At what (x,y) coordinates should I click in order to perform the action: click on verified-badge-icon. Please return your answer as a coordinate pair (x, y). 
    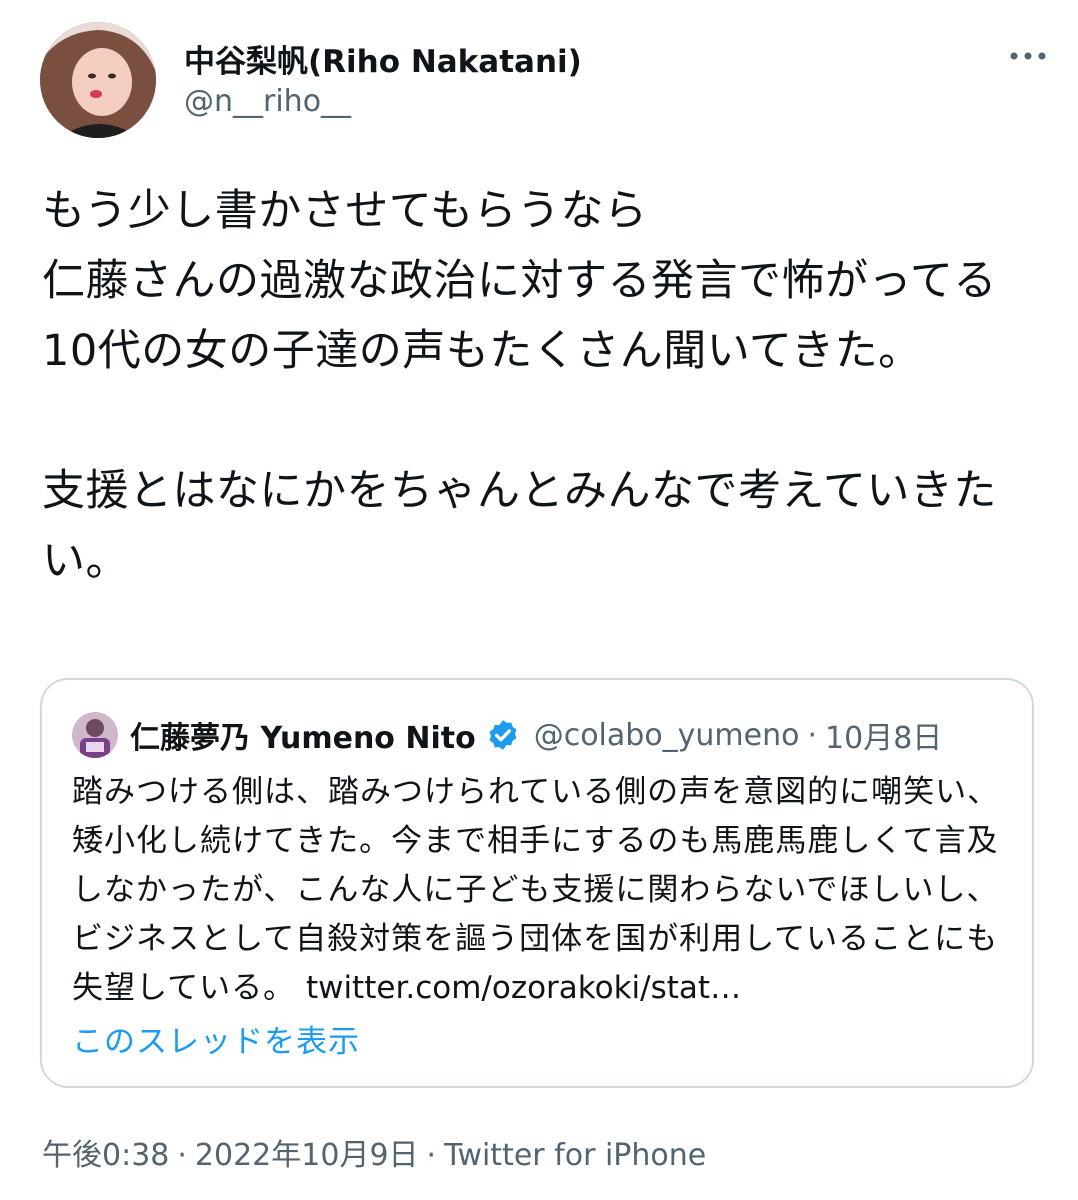
    Looking at the image, I should click on (503, 735).